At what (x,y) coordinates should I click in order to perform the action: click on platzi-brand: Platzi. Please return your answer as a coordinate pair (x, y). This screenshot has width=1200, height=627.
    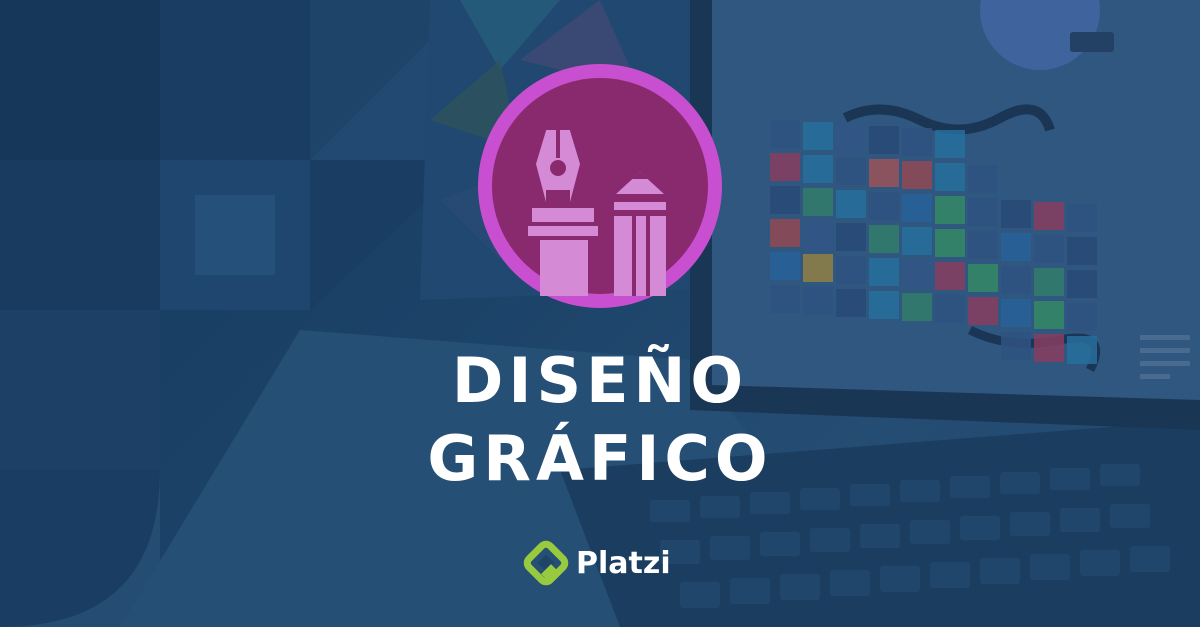
    Looking at the image, I should click on (607, 563).